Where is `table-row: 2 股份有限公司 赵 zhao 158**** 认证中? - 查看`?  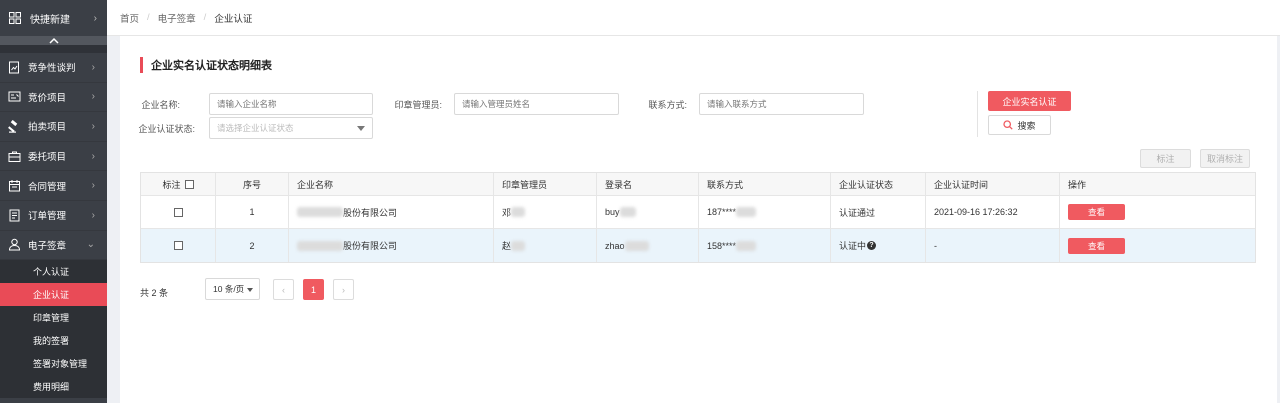 table-row: 2 股份有限公司 赵 zhao 158**** 认证中? - 查看 is located at coordinates (698, 245).